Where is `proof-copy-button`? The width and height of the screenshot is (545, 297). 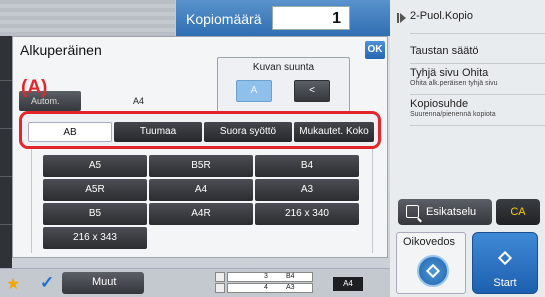
proof-copy-button is located at coordinates (433, 271).